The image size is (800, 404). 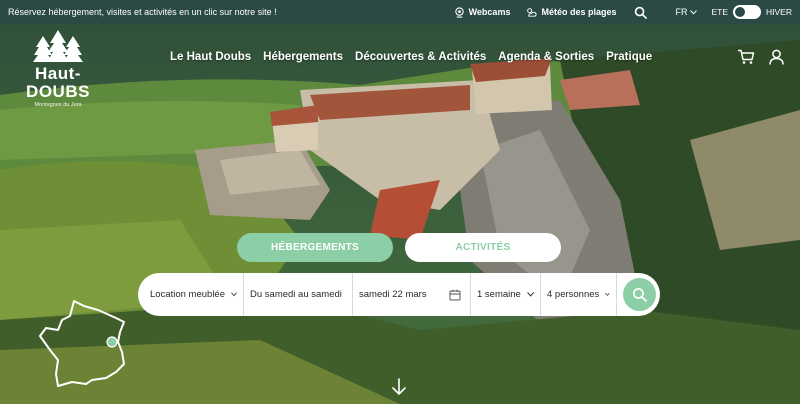 I want to click on accommodation-type-select: Location meublée, so click(x=194, y=294).